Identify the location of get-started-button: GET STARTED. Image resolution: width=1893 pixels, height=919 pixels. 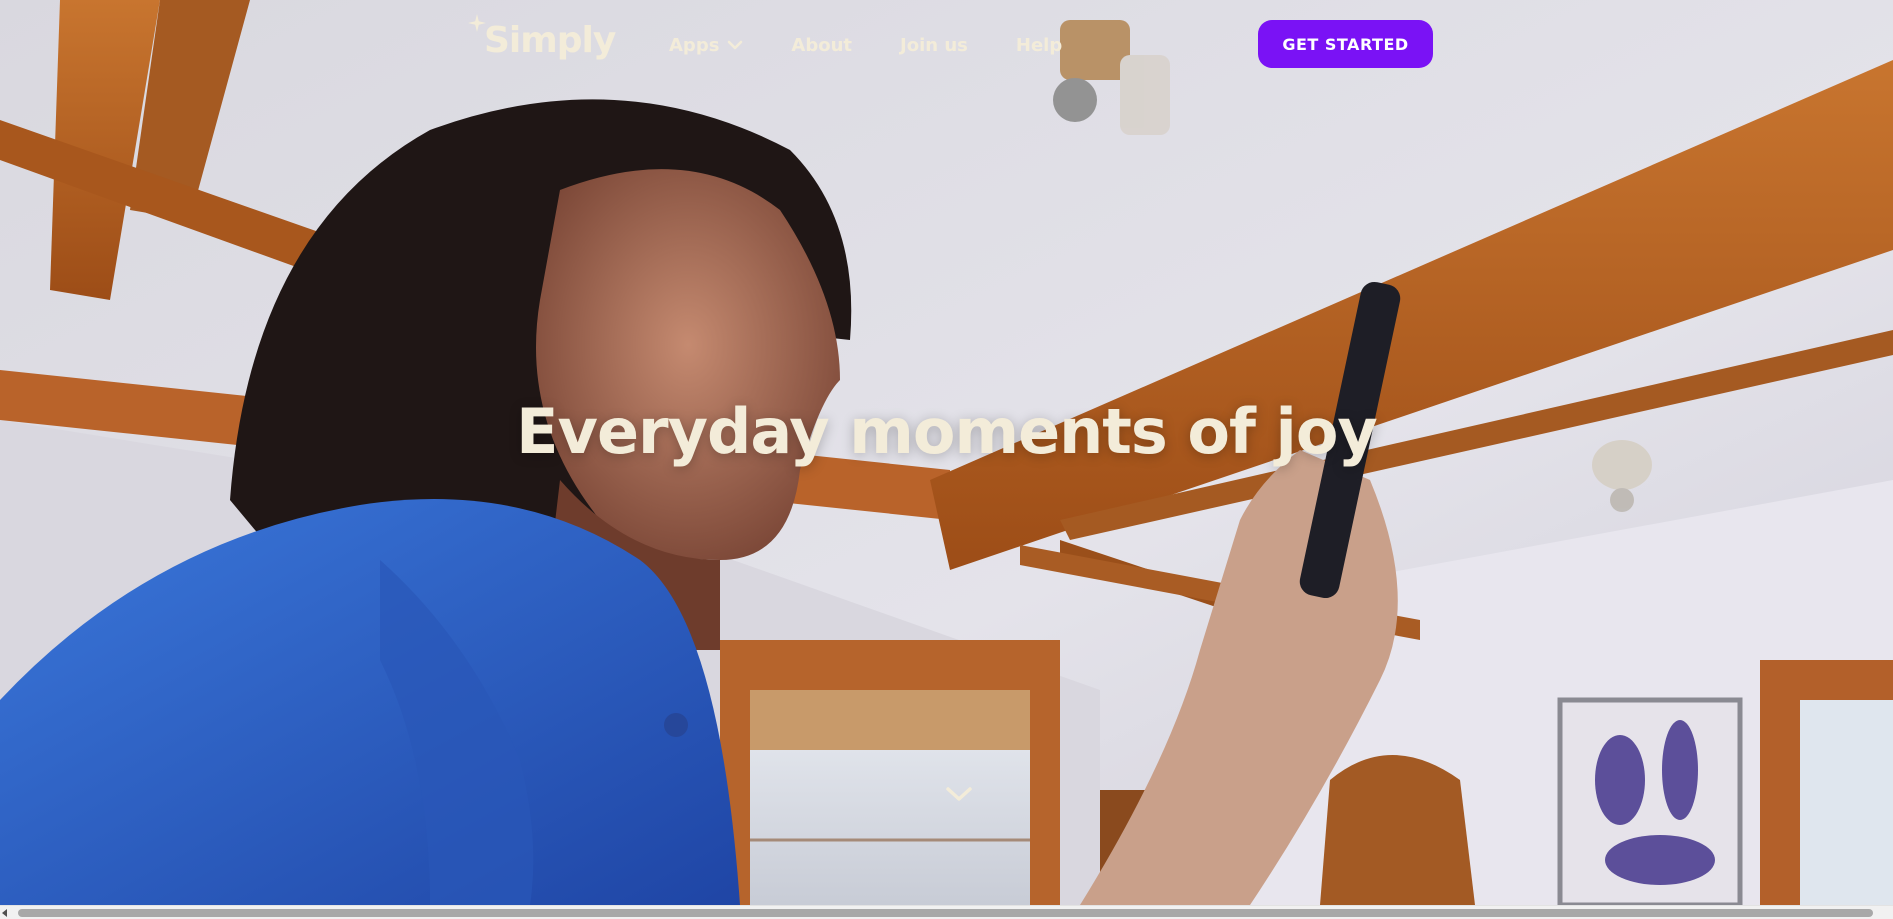
(1345, 44).